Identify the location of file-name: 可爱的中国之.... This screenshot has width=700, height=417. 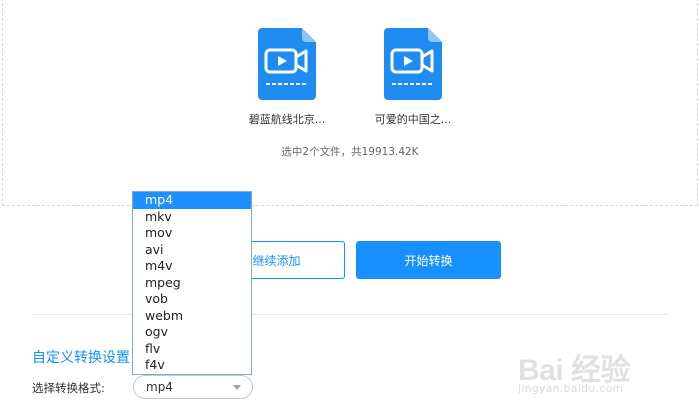
(413, 119).